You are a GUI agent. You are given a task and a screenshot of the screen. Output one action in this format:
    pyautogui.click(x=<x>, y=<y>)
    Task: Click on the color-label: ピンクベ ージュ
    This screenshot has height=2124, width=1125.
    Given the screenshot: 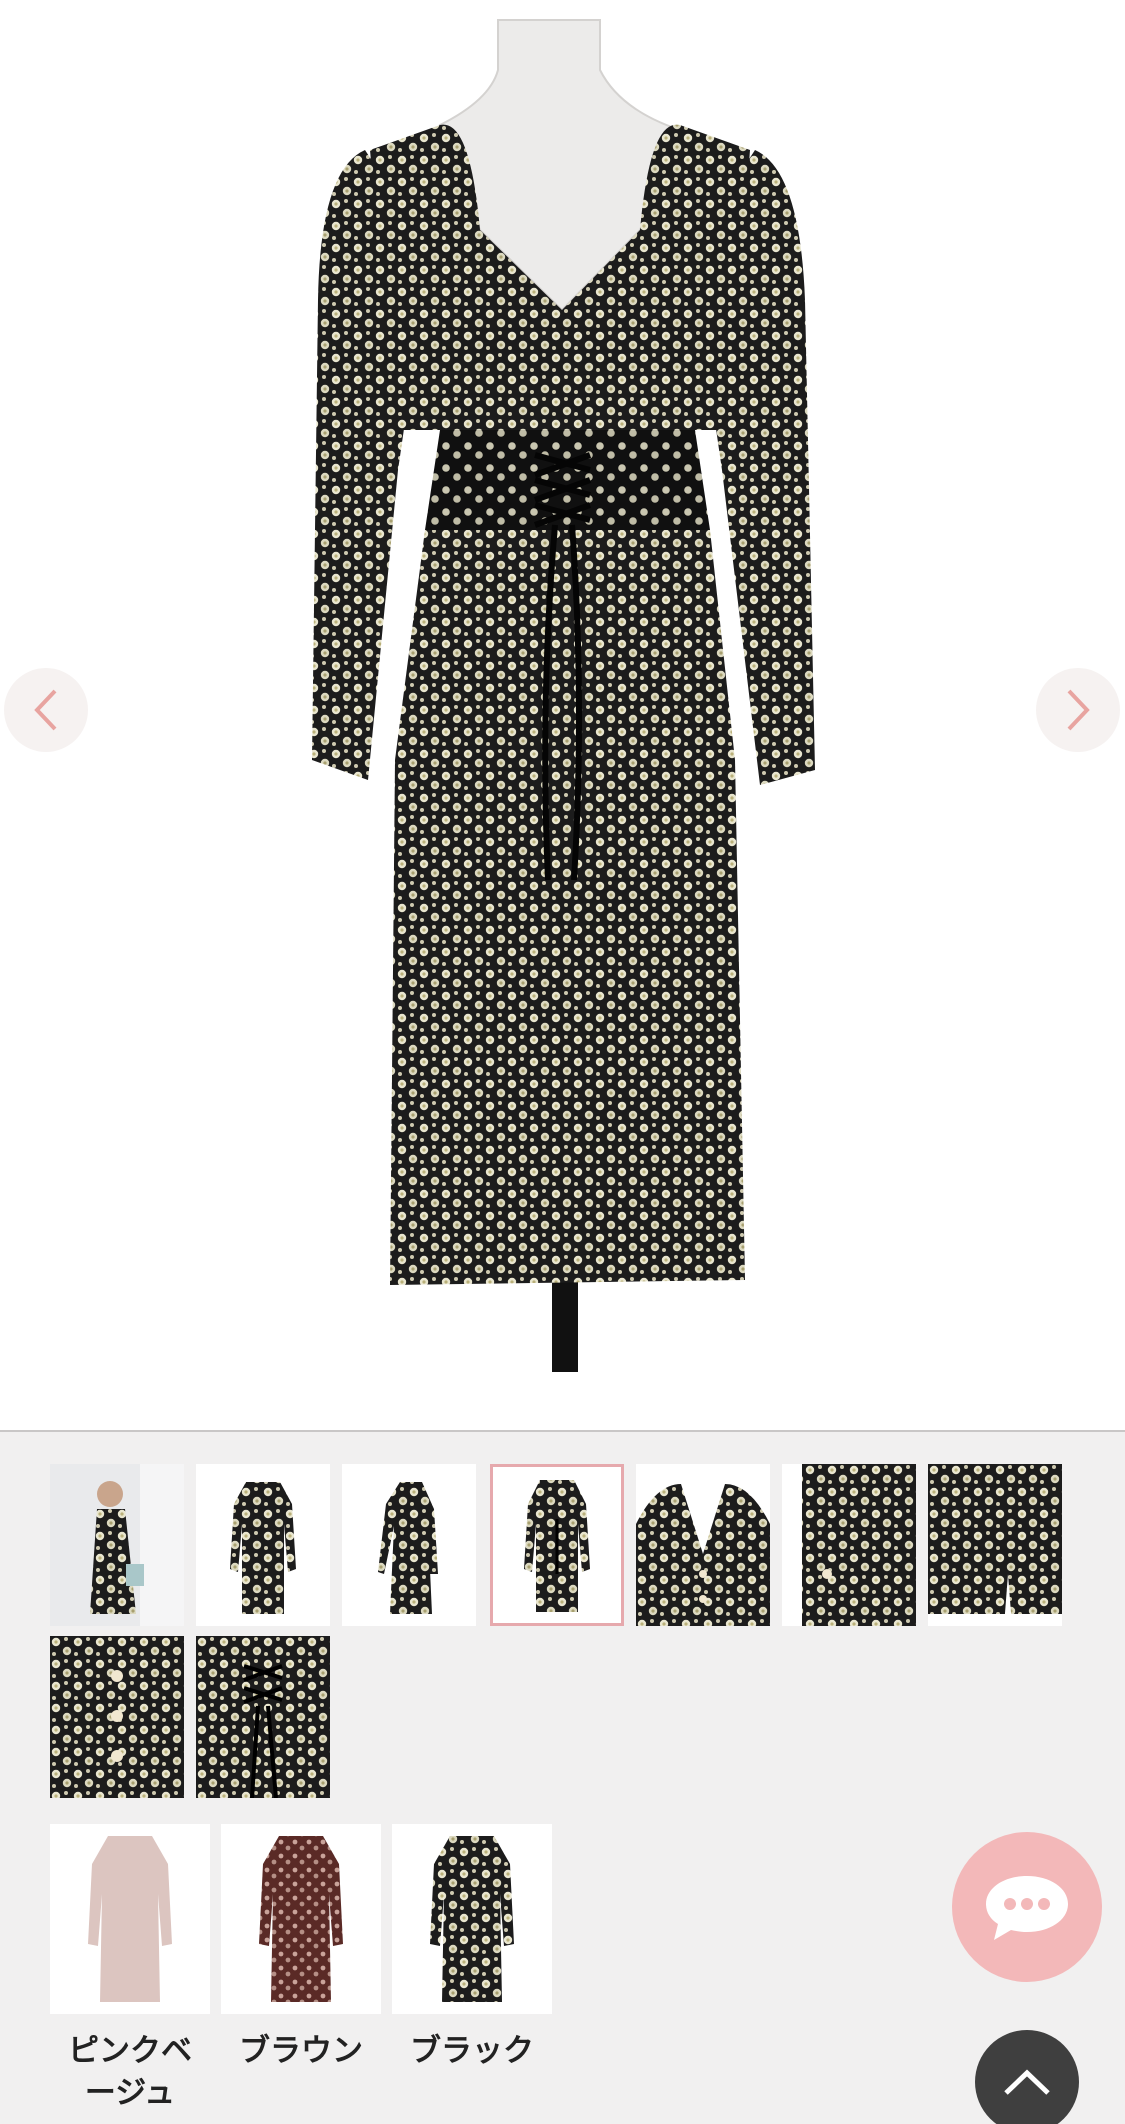 What is the action you would take?
    pyautogui.click(x=130, y=2071)
    